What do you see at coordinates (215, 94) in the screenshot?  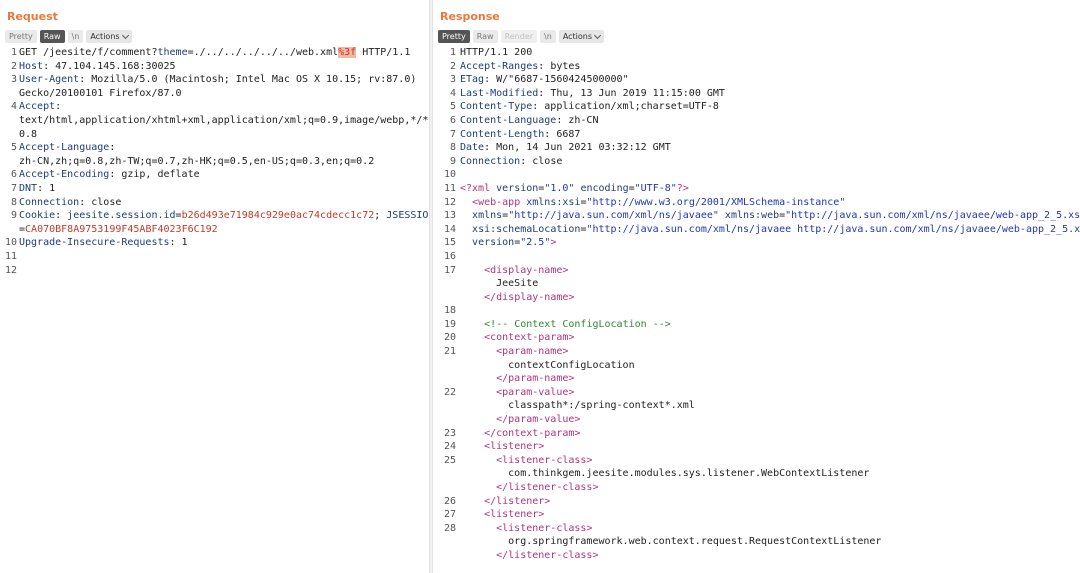 I see `code-line: Gecko/20100101 Firefox/87.0` at bounding box center [215, 94].